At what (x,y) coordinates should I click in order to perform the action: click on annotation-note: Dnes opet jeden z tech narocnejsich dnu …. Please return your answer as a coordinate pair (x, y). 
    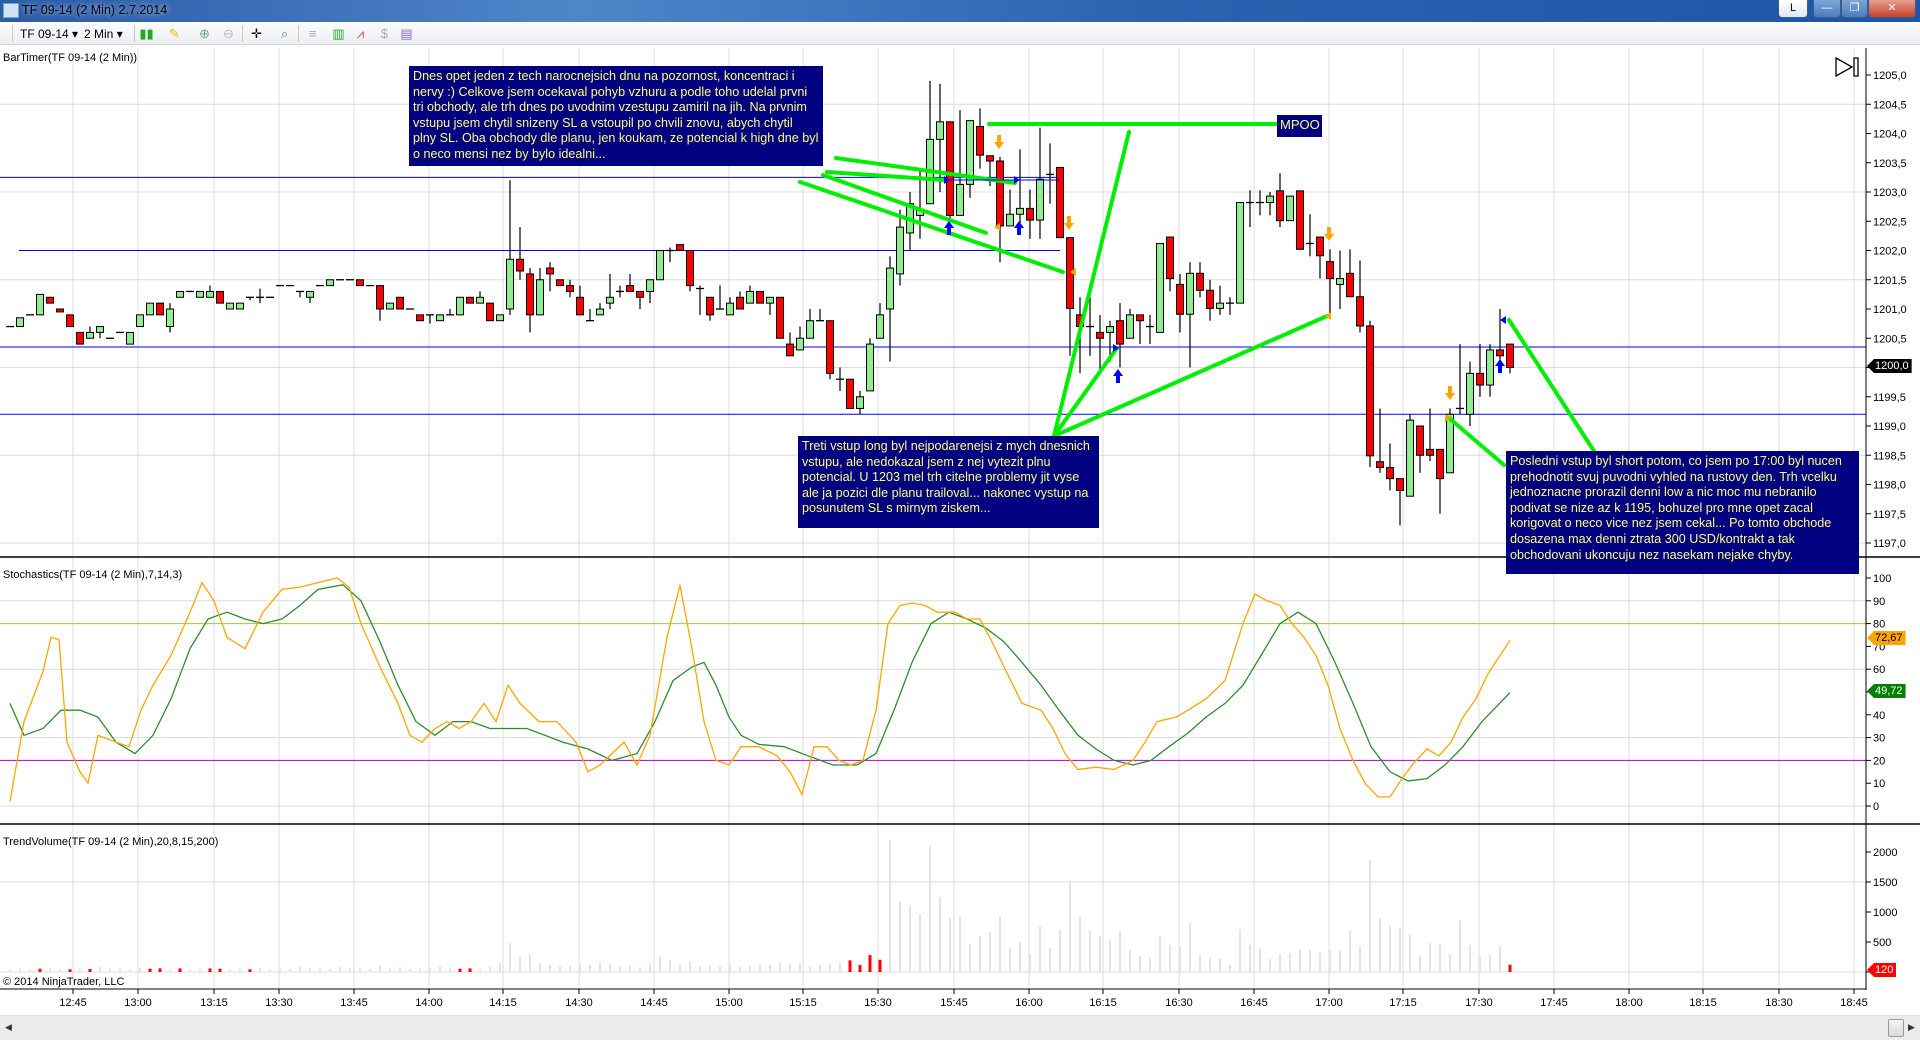
    Looking at the image, I should click on (616, 116).